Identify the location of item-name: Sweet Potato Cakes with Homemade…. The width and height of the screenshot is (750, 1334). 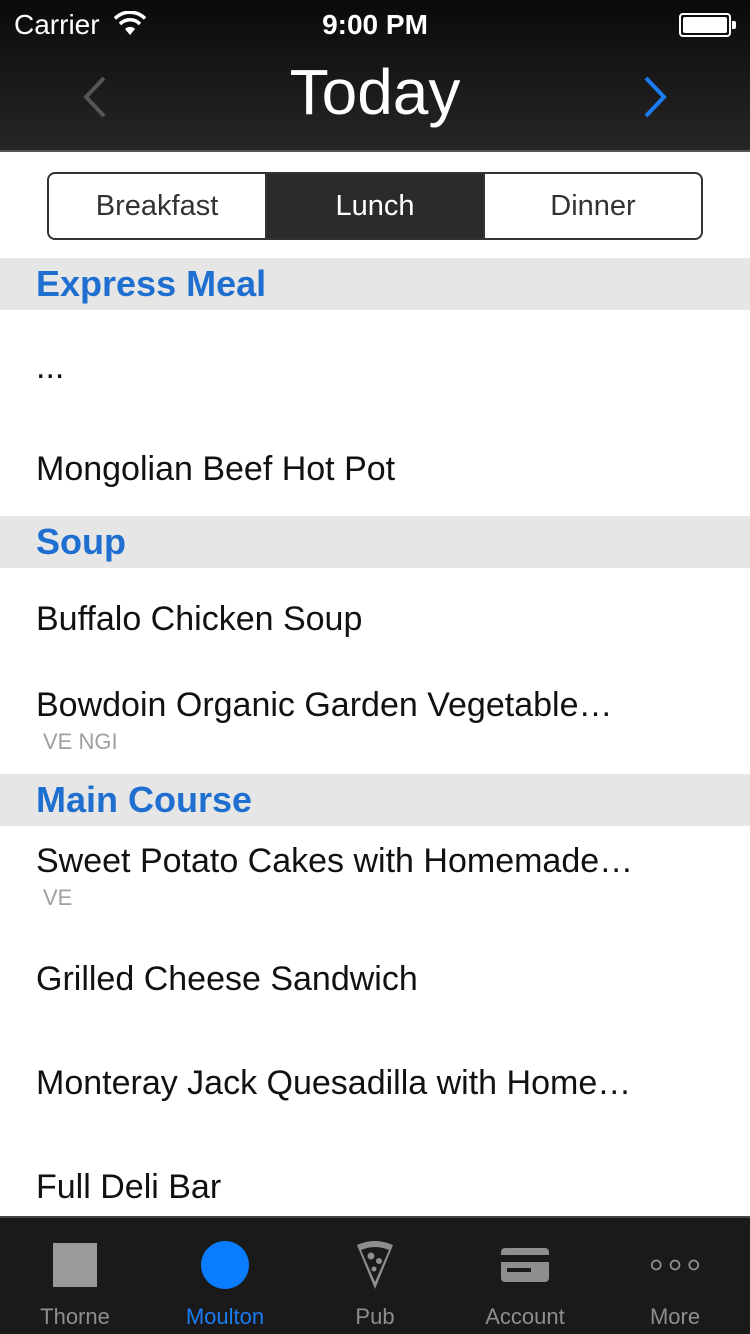
(335, 861).